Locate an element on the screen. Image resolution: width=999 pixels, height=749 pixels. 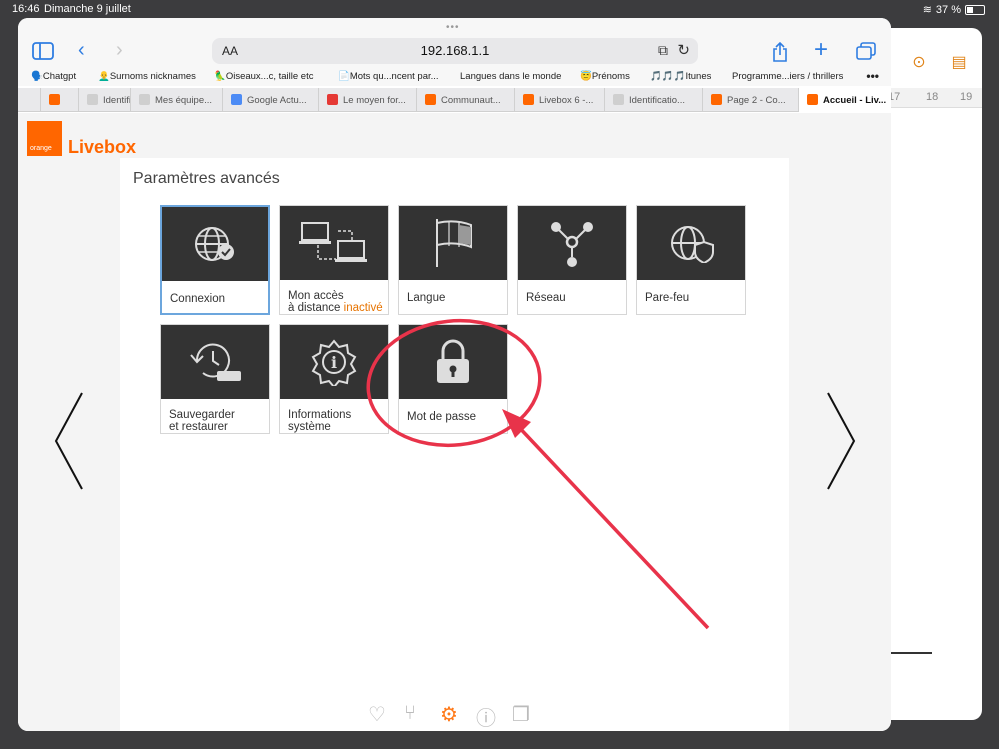
new-tab-icon: + is located at coordinates (821, 50).